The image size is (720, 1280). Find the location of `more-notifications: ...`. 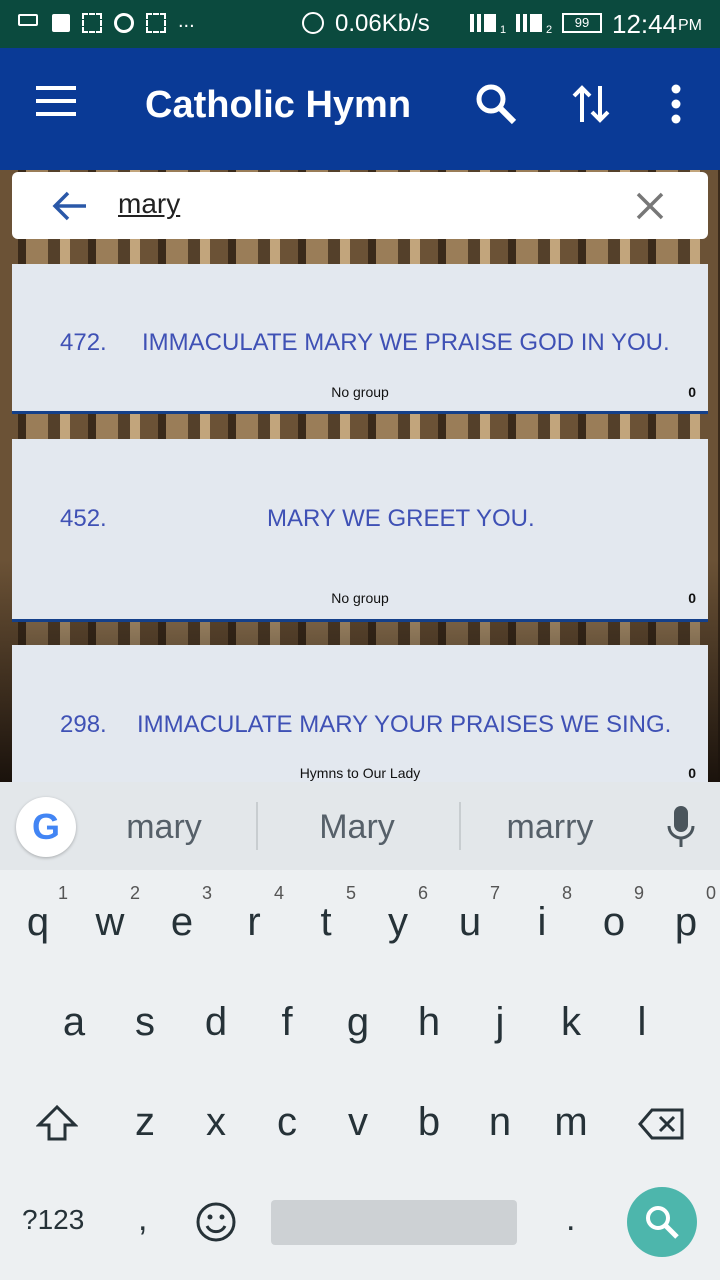

more-notifications: ... is located at coordinates (186, 21).